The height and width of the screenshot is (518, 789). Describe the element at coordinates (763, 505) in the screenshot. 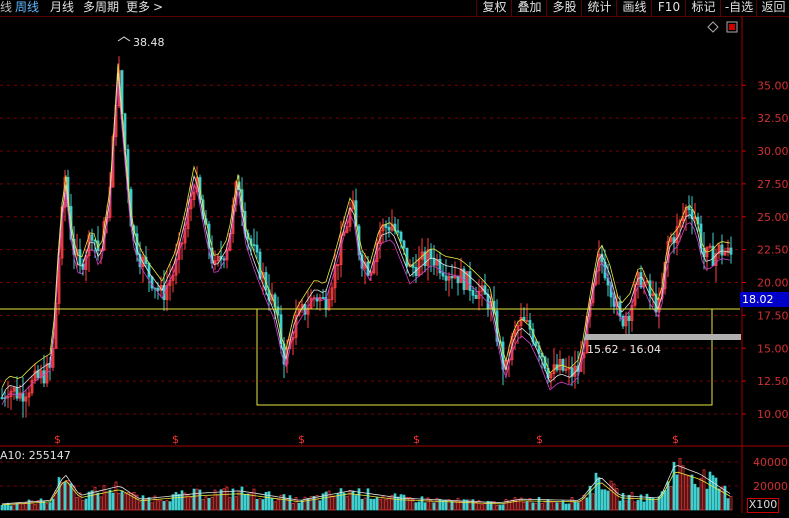

I see `volume-scale-label: X100` at that location.